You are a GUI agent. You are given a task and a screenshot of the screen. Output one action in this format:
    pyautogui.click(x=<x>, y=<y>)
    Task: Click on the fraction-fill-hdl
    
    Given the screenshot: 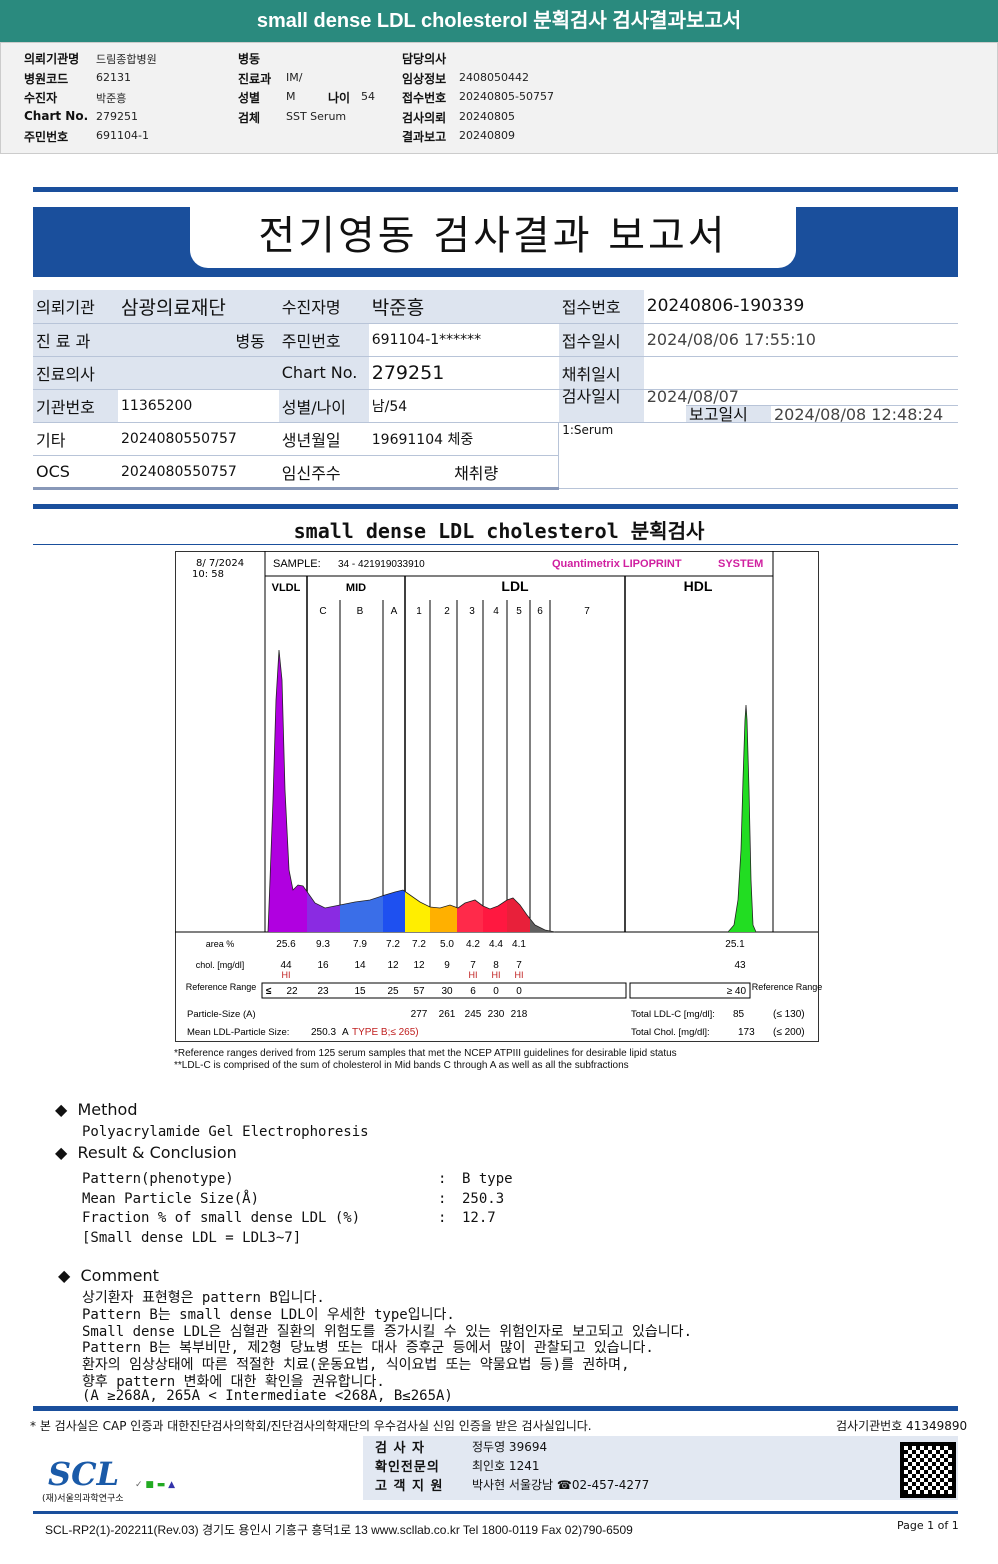 What is the action you would take?
    pyautogui.click(x=728, y=791)
    